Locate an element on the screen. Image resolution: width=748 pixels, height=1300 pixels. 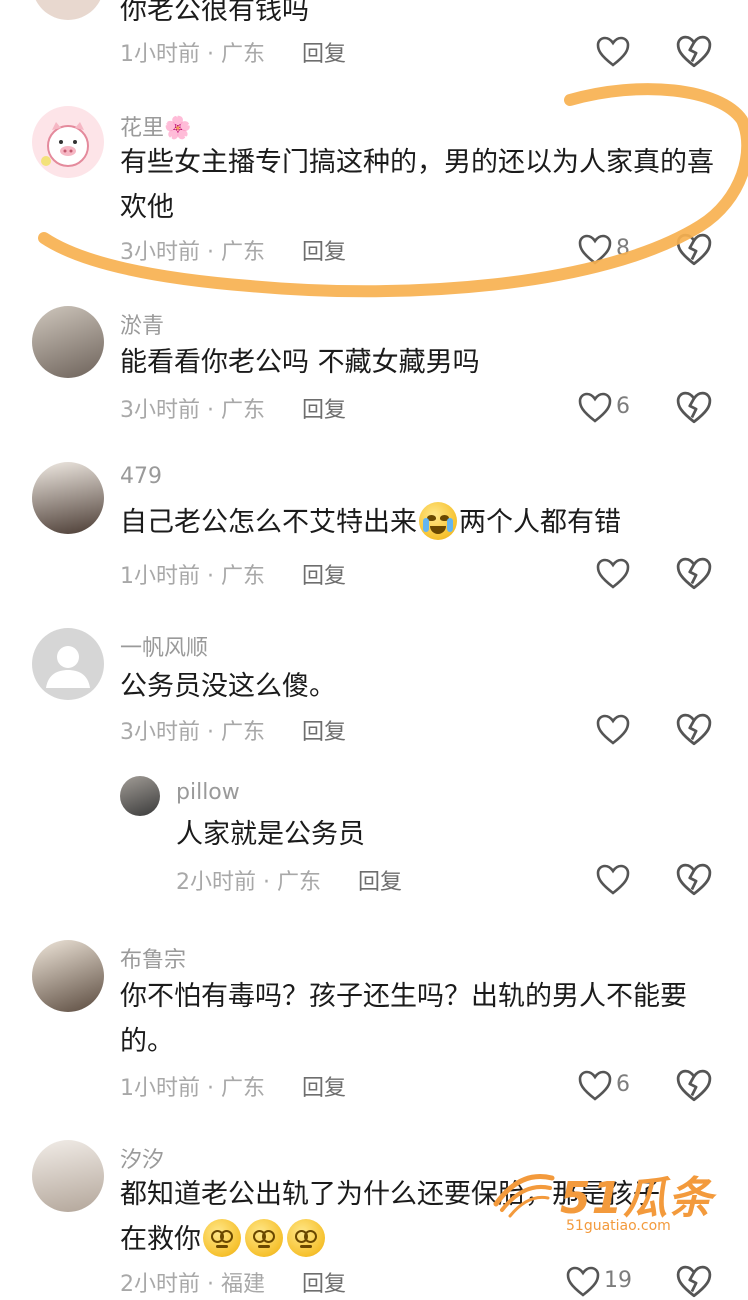
comment-text: 自己老公怎么不艾特出来 两个人都有错 is located at coordinates (420, 522).